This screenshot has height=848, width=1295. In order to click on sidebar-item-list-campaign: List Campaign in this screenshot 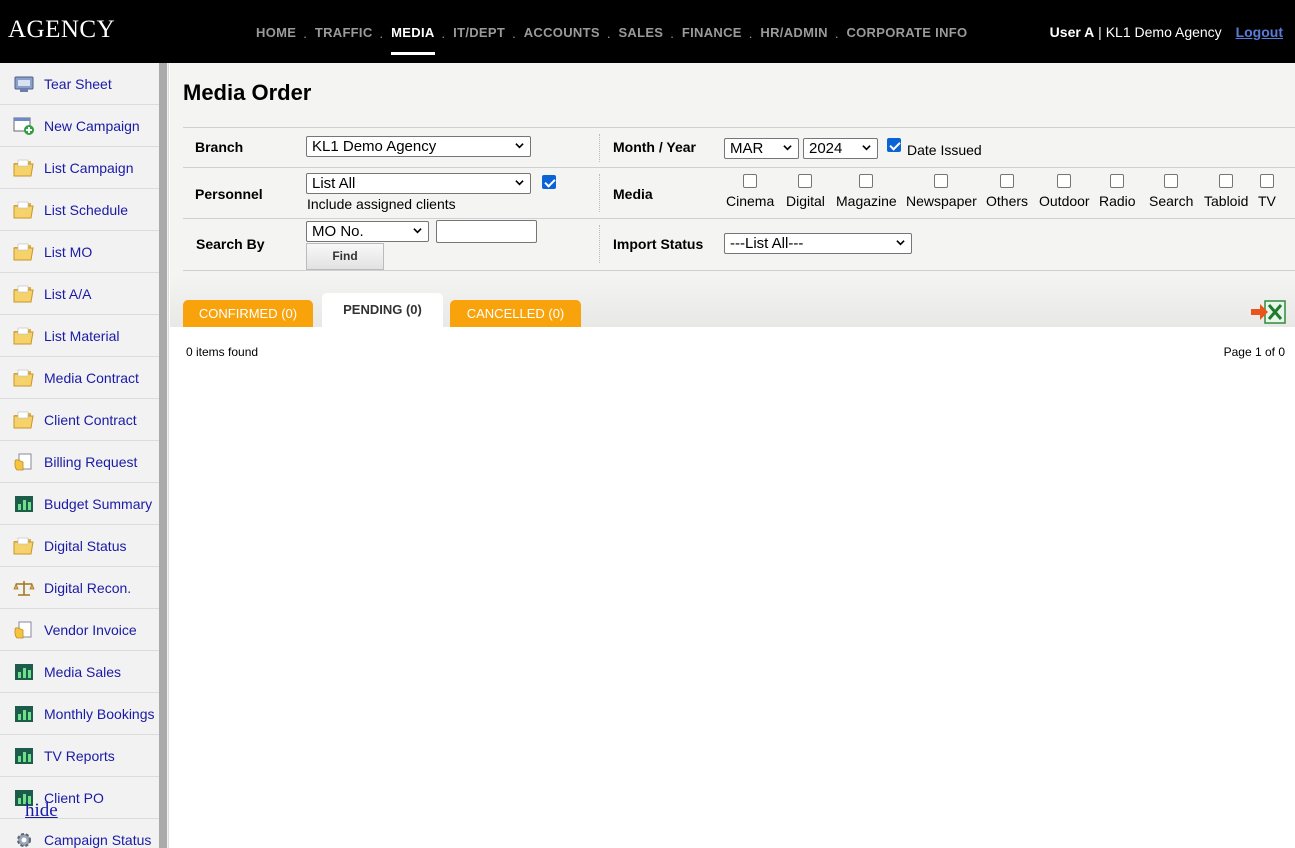, I will do `click(79, 168)`.